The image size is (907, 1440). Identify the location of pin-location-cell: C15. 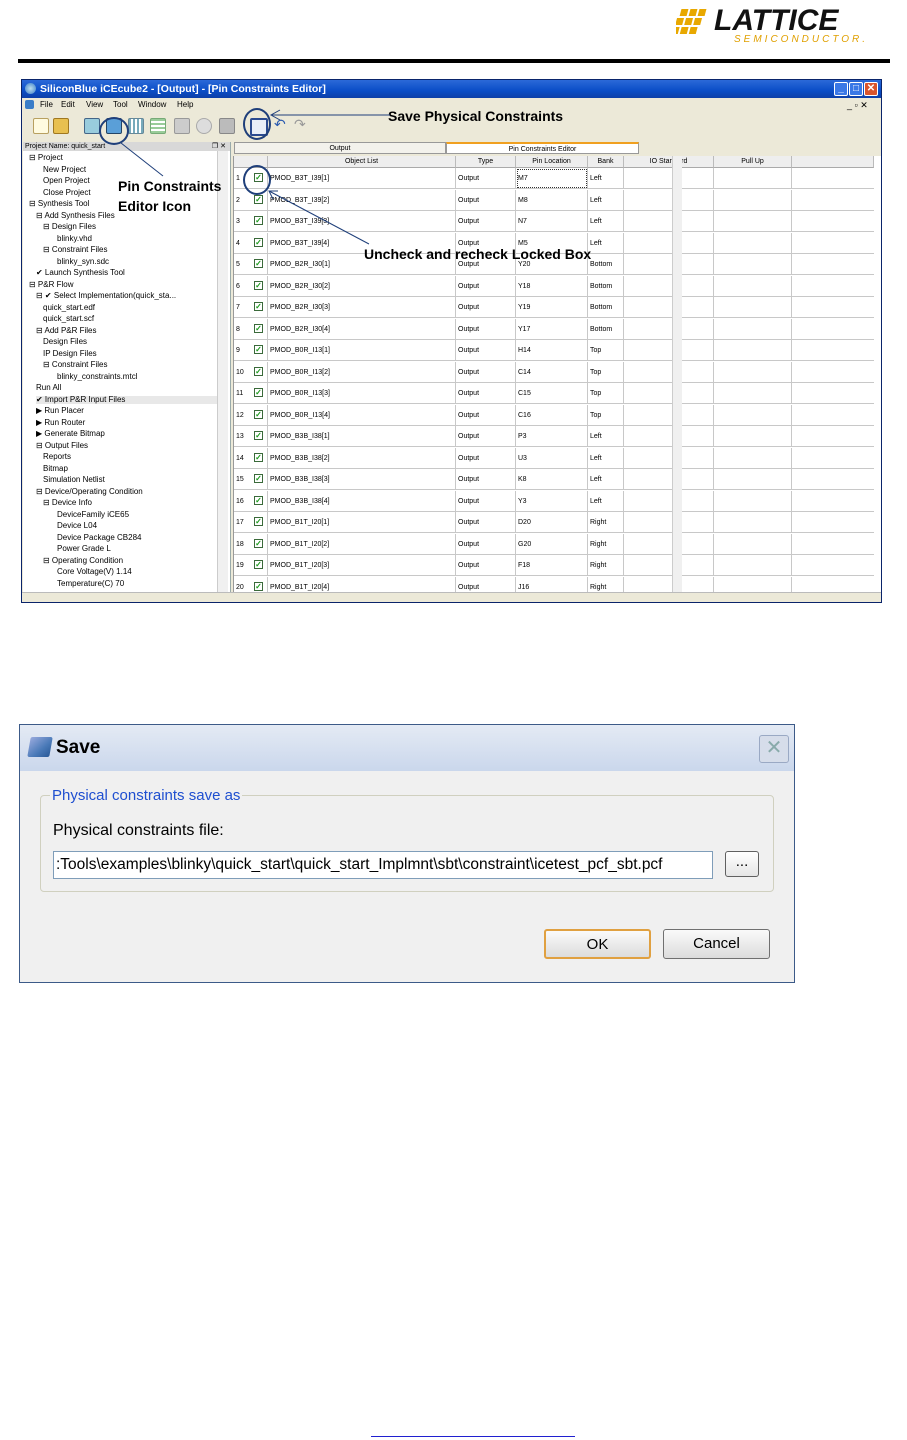
(552, 393).